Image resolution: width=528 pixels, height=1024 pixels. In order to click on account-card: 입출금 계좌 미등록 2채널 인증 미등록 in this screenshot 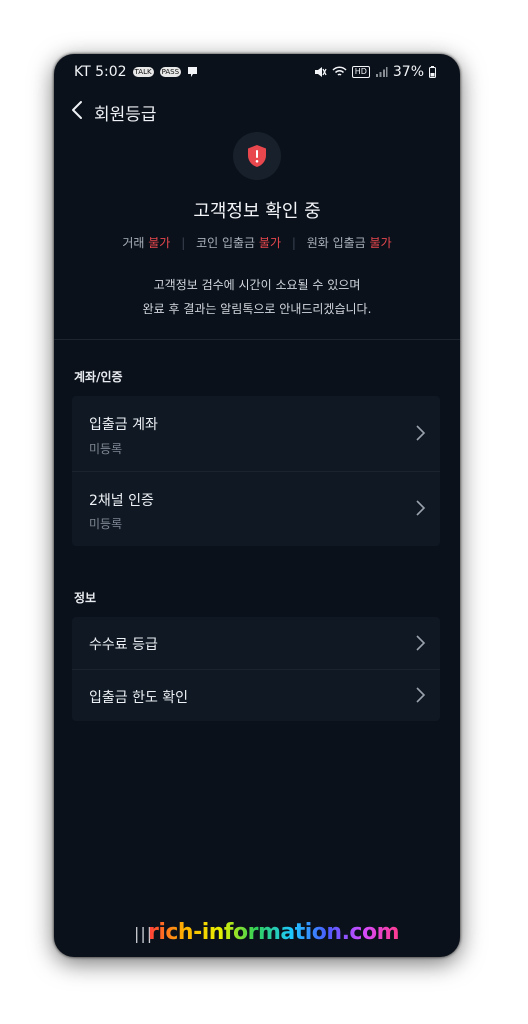, I will do `click(256, 471)`.